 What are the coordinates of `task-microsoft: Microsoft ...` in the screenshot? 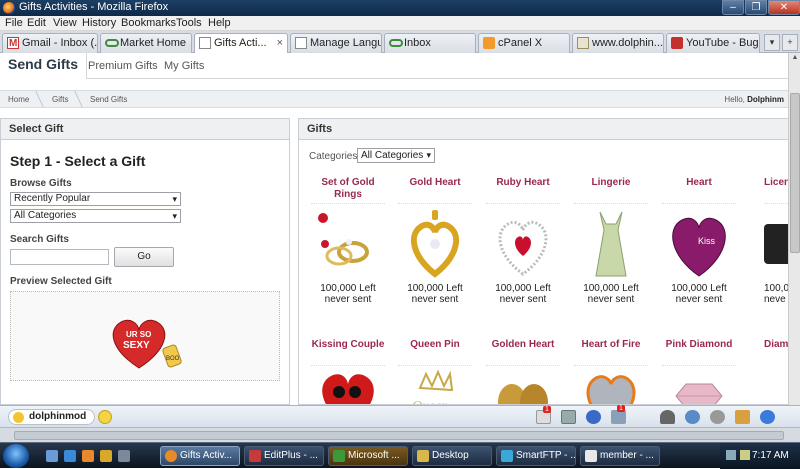 It's located at (368, 456).